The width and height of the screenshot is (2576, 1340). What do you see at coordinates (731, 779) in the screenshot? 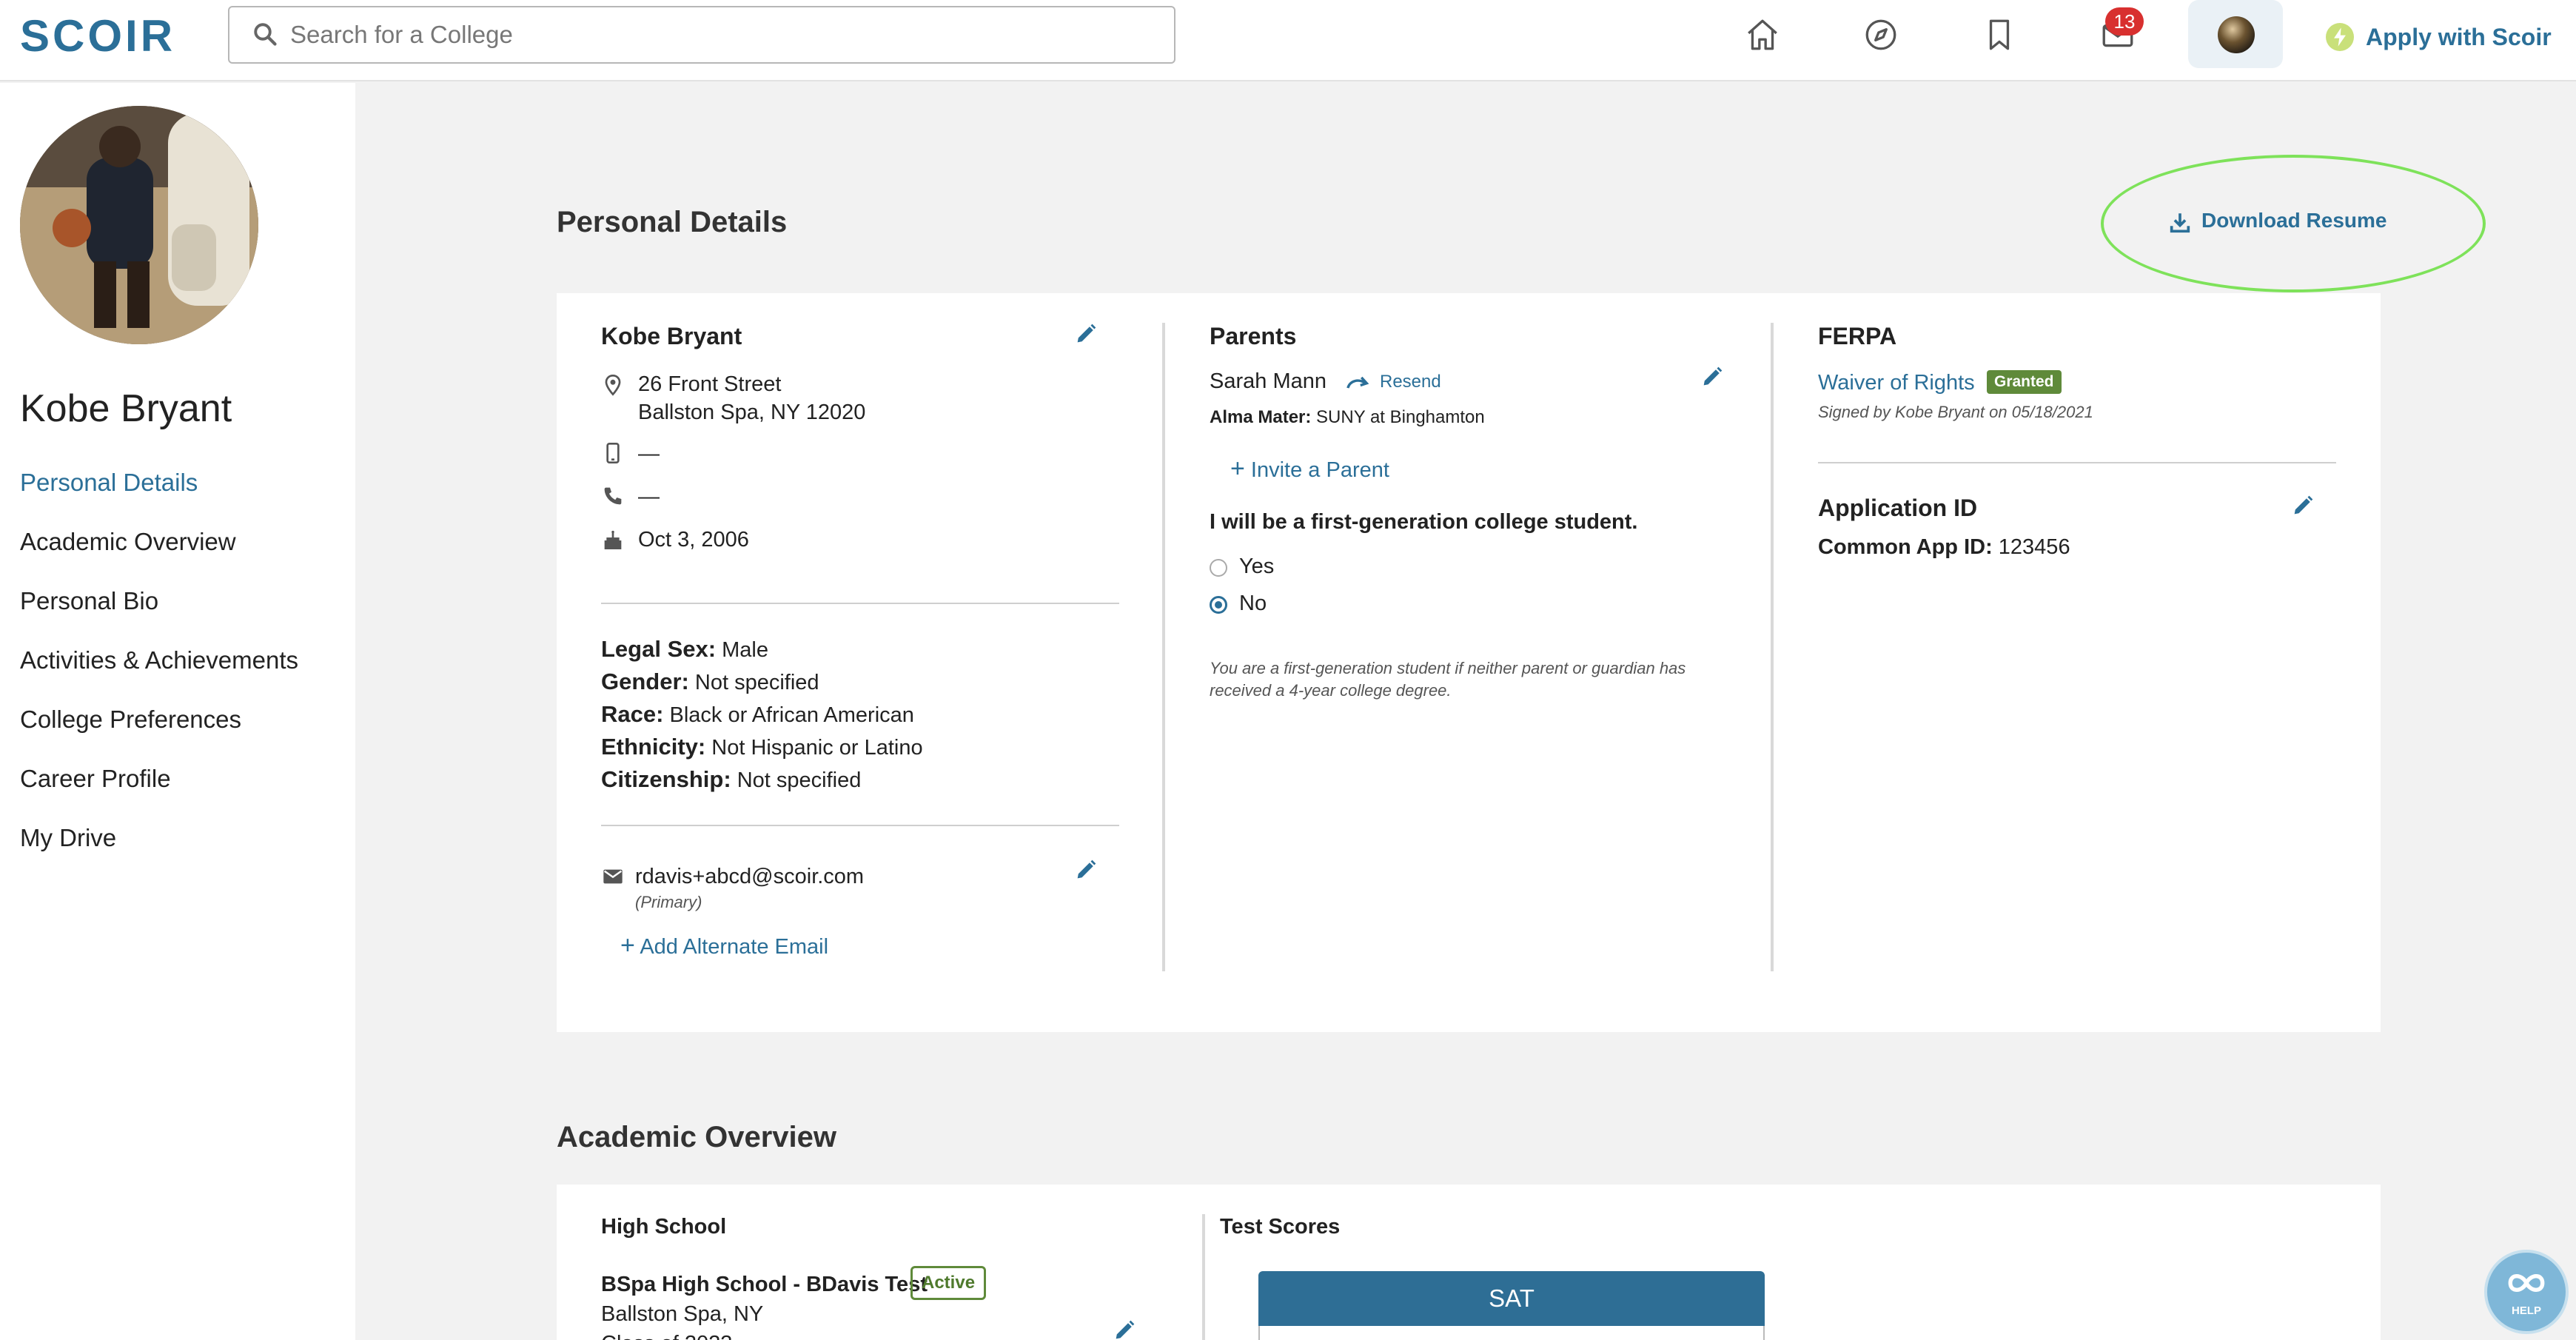
I see `citizenship-row: Citizenship: Not specified` at bounding box center [731, 779].